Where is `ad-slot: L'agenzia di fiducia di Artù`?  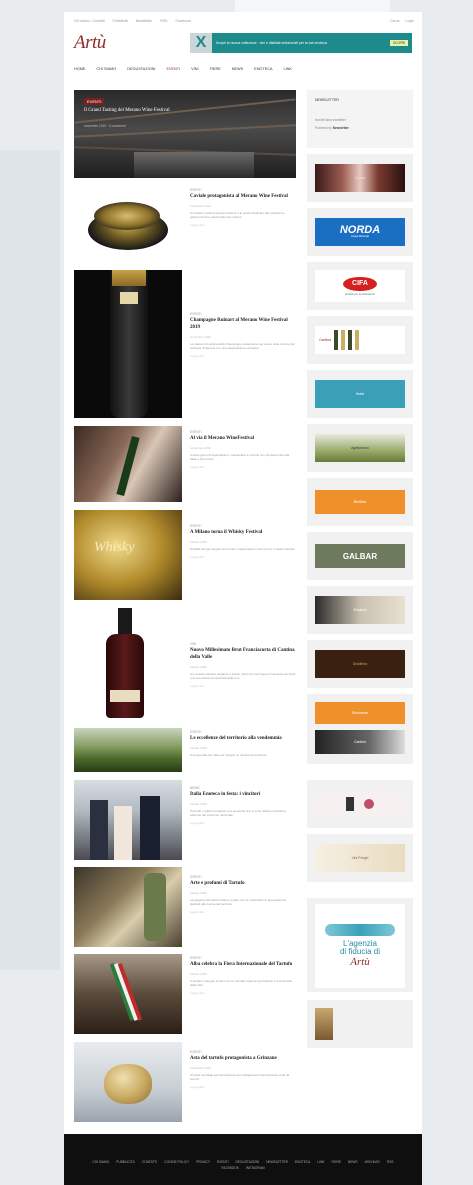 ad-slot: L'agenzia di fiducia di Artù is located at coordinates (360, 945).